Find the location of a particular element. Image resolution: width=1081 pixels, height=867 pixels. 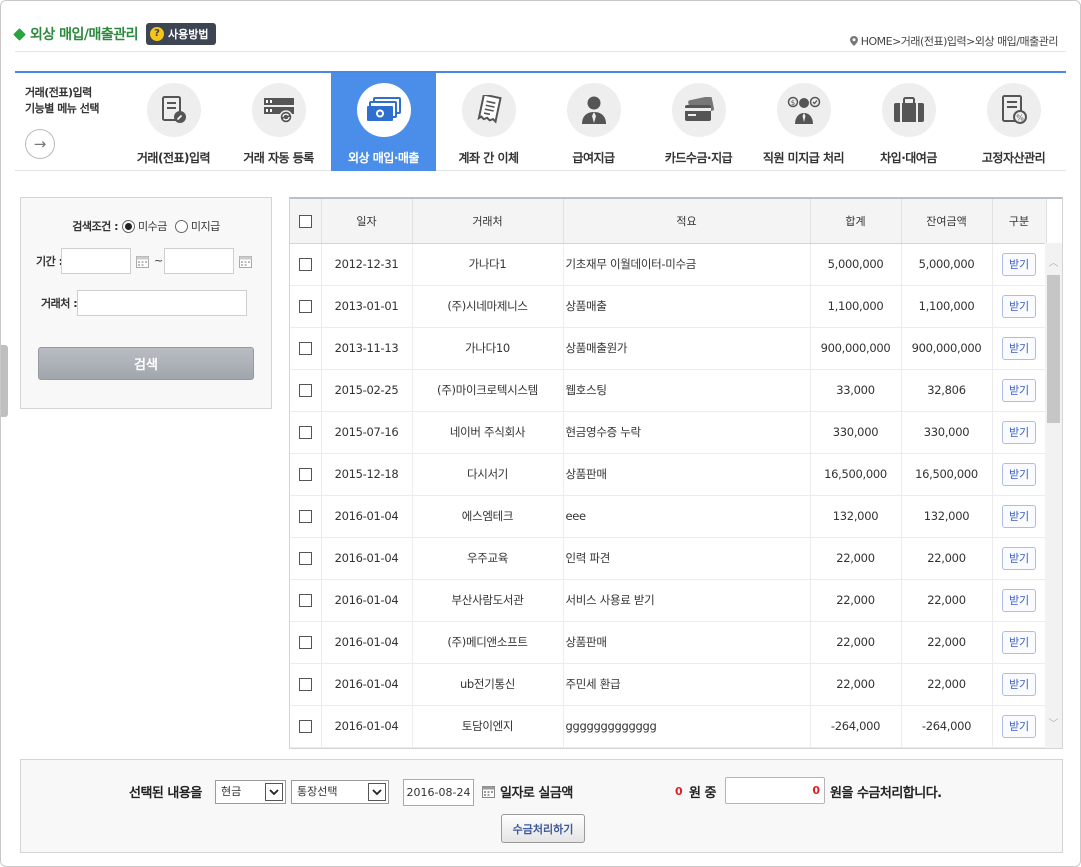

menu-item-auto-register: 거래 자동 등록 is located at coordinates (278, 122).